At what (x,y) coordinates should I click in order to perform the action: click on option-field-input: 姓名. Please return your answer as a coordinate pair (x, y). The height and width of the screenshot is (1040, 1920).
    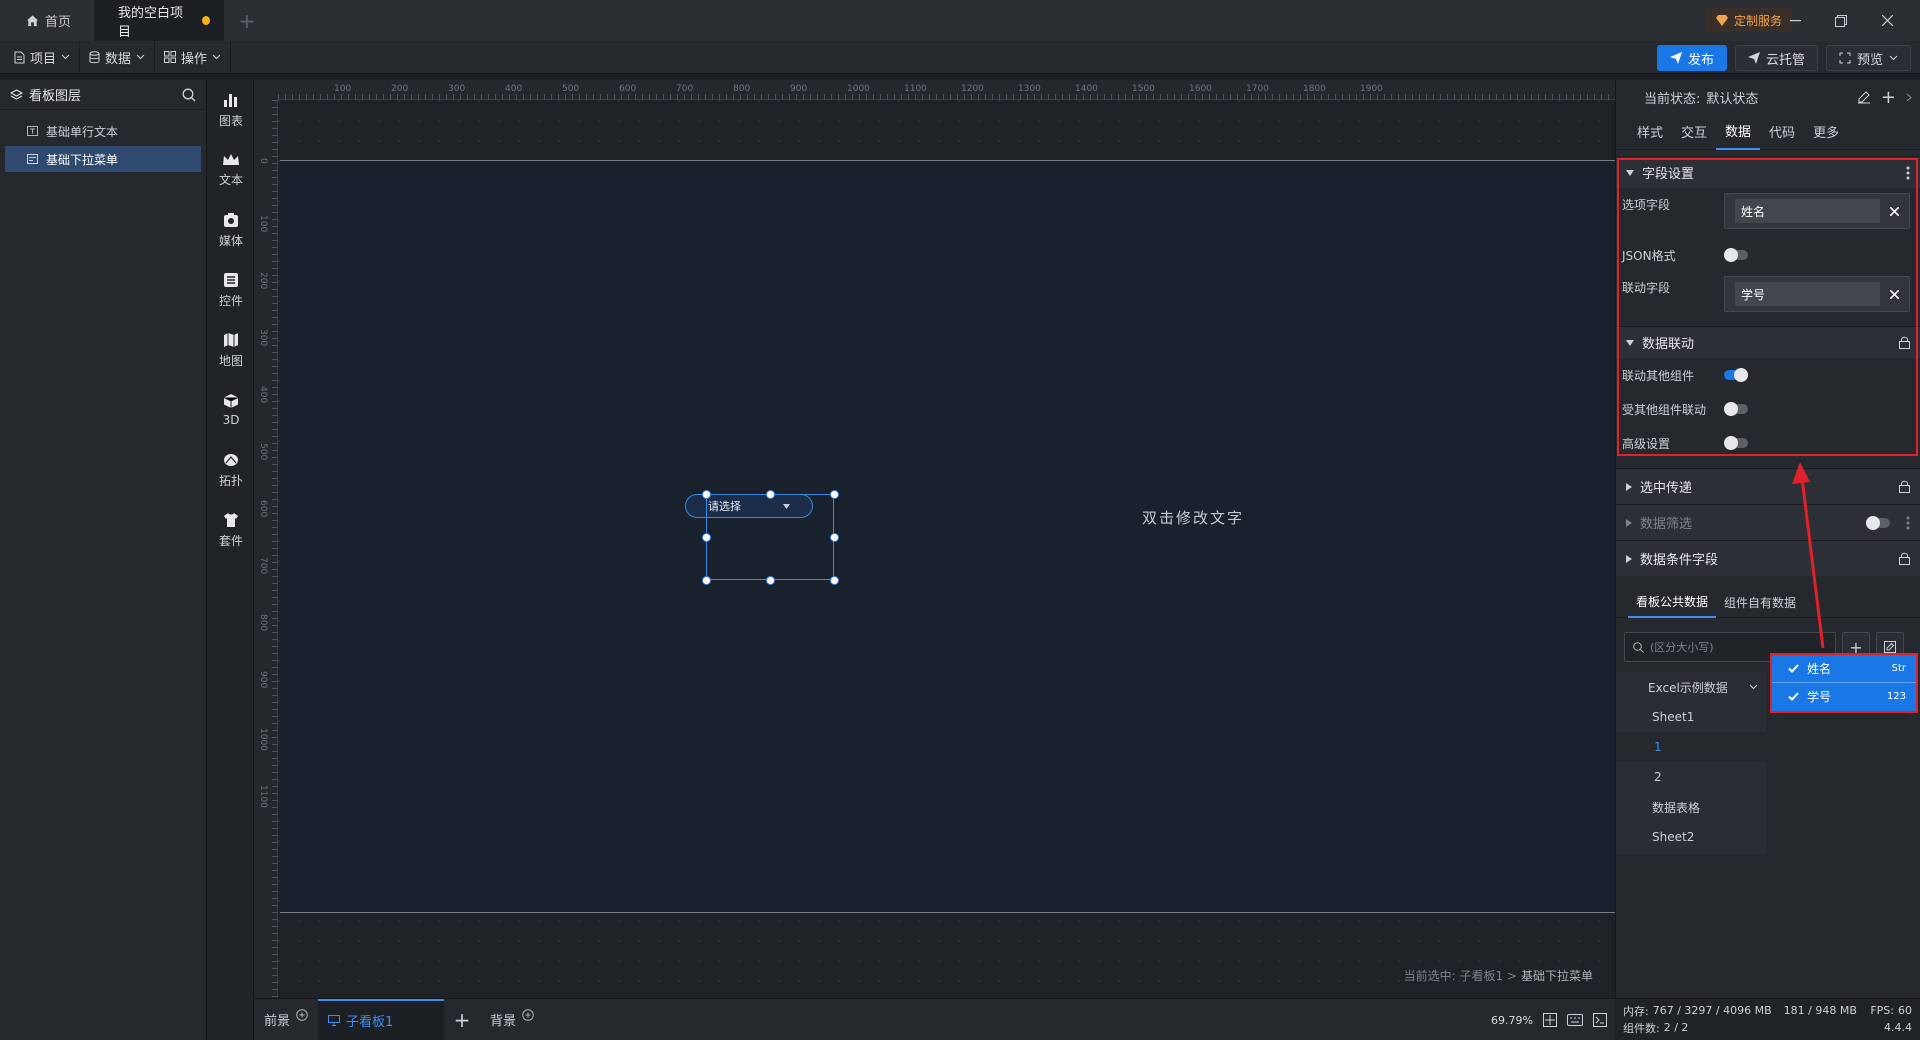
    Looking at the image, I should click on (1817, 211).